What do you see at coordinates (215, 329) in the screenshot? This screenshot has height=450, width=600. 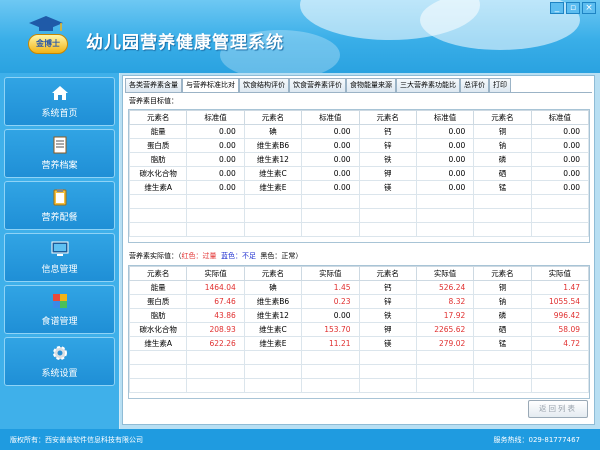 I see `value-cell: 208.93` at bounding box center [215, 329].